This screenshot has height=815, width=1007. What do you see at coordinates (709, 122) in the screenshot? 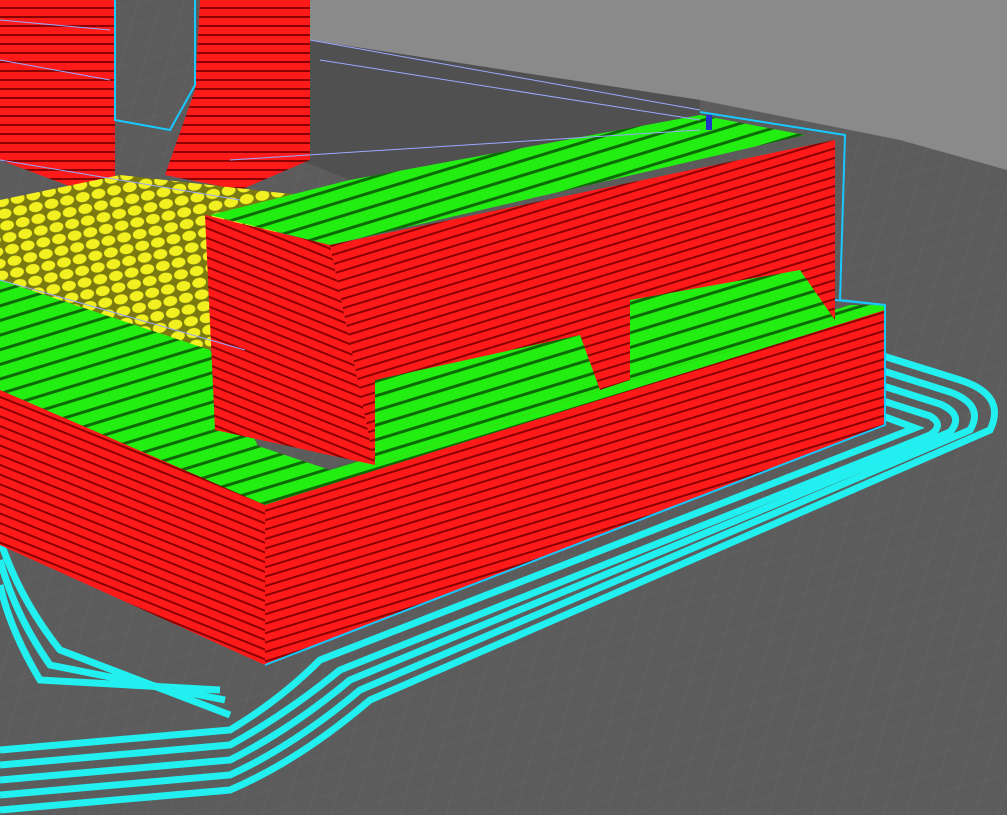
I see `nozzle-marker-icon` at bounding box center [709, 122].